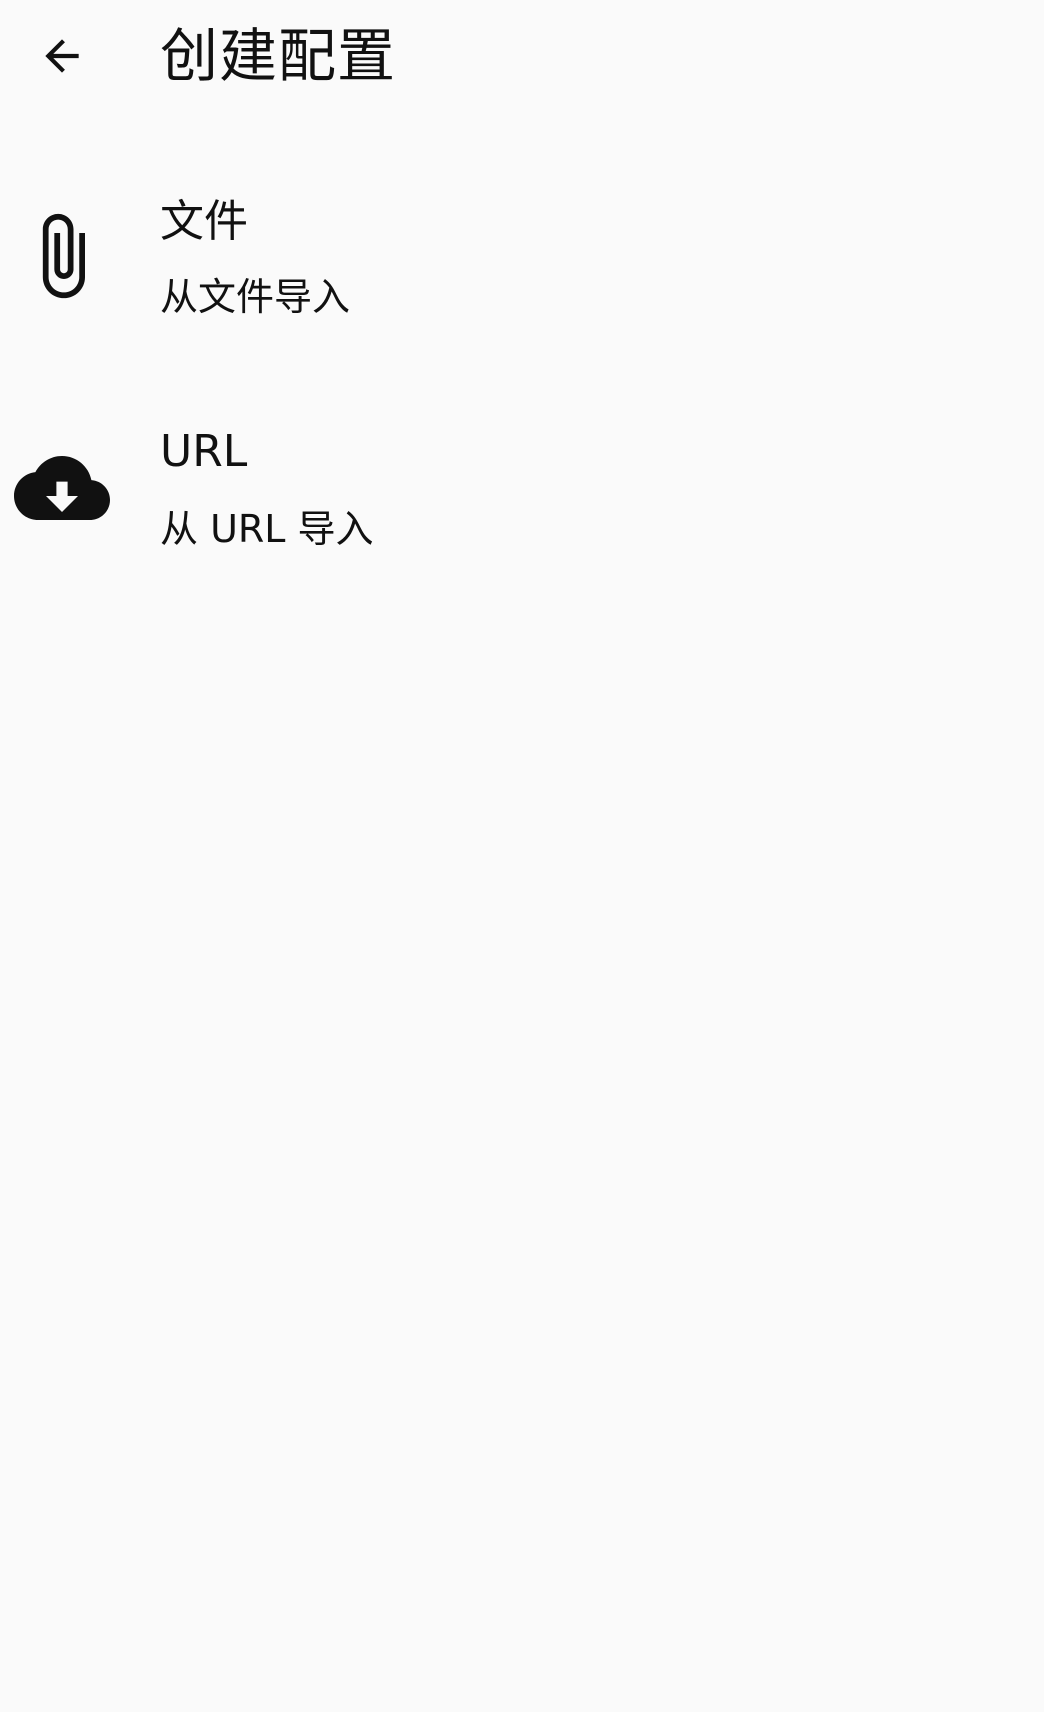  Describe the element at coordinates (522, 56) in the screenshot. I see `app-bar: 创建配置` at that location.